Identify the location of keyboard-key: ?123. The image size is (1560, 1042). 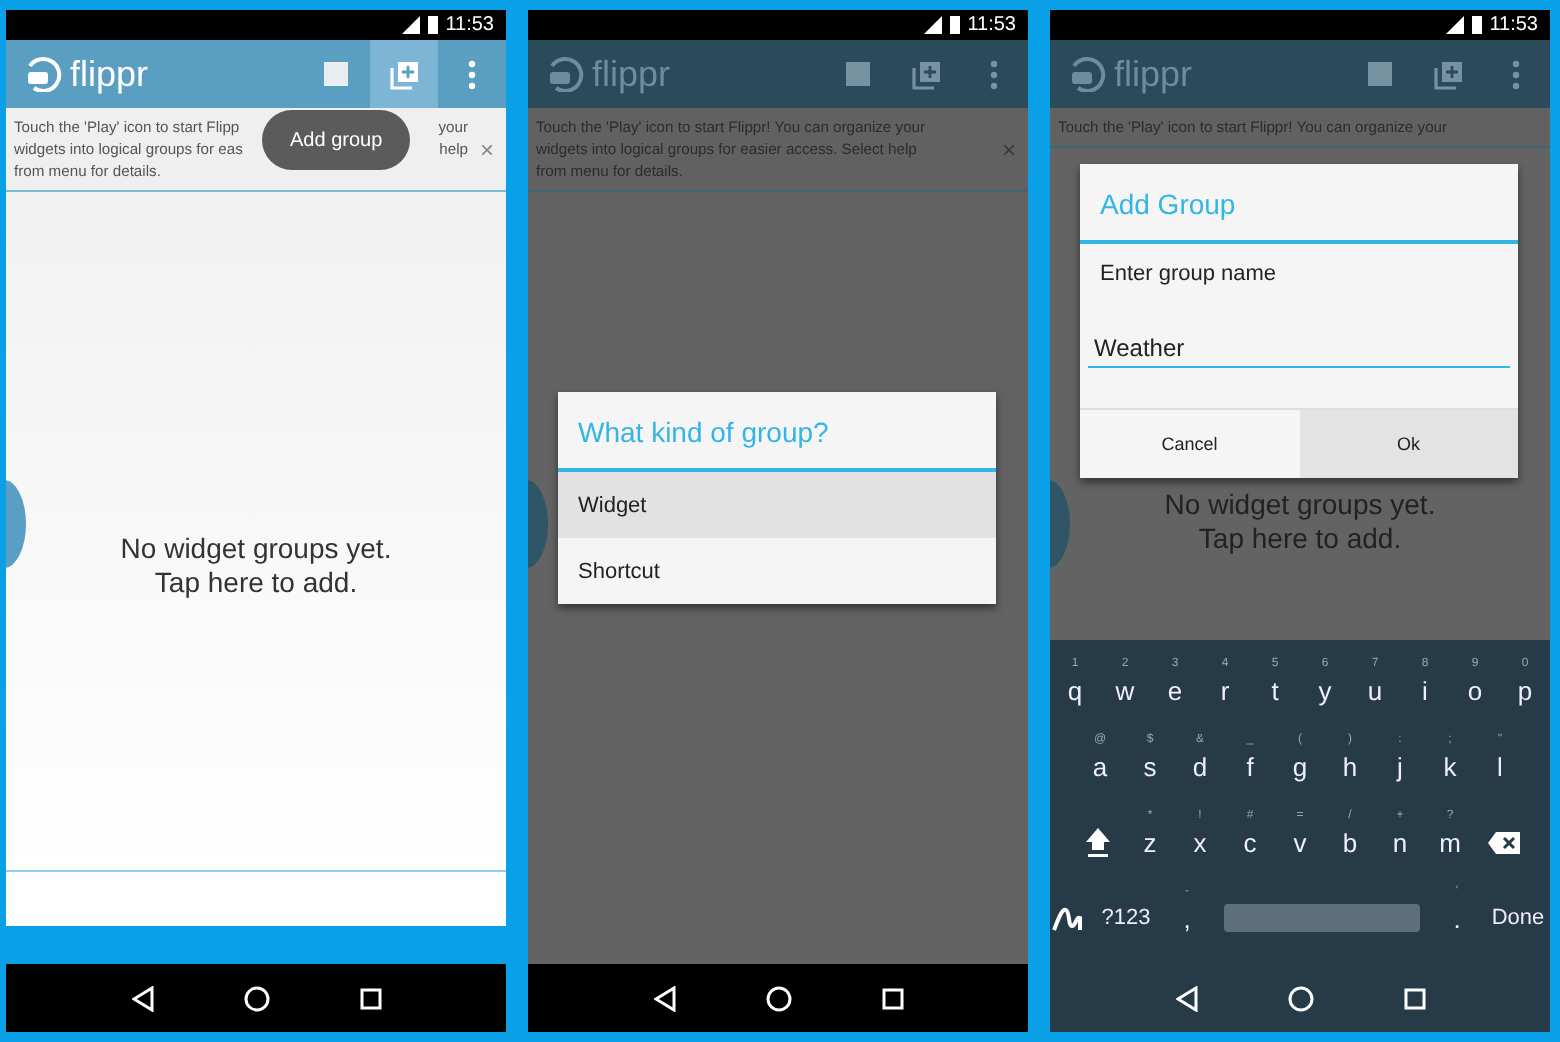
(1126, 918).